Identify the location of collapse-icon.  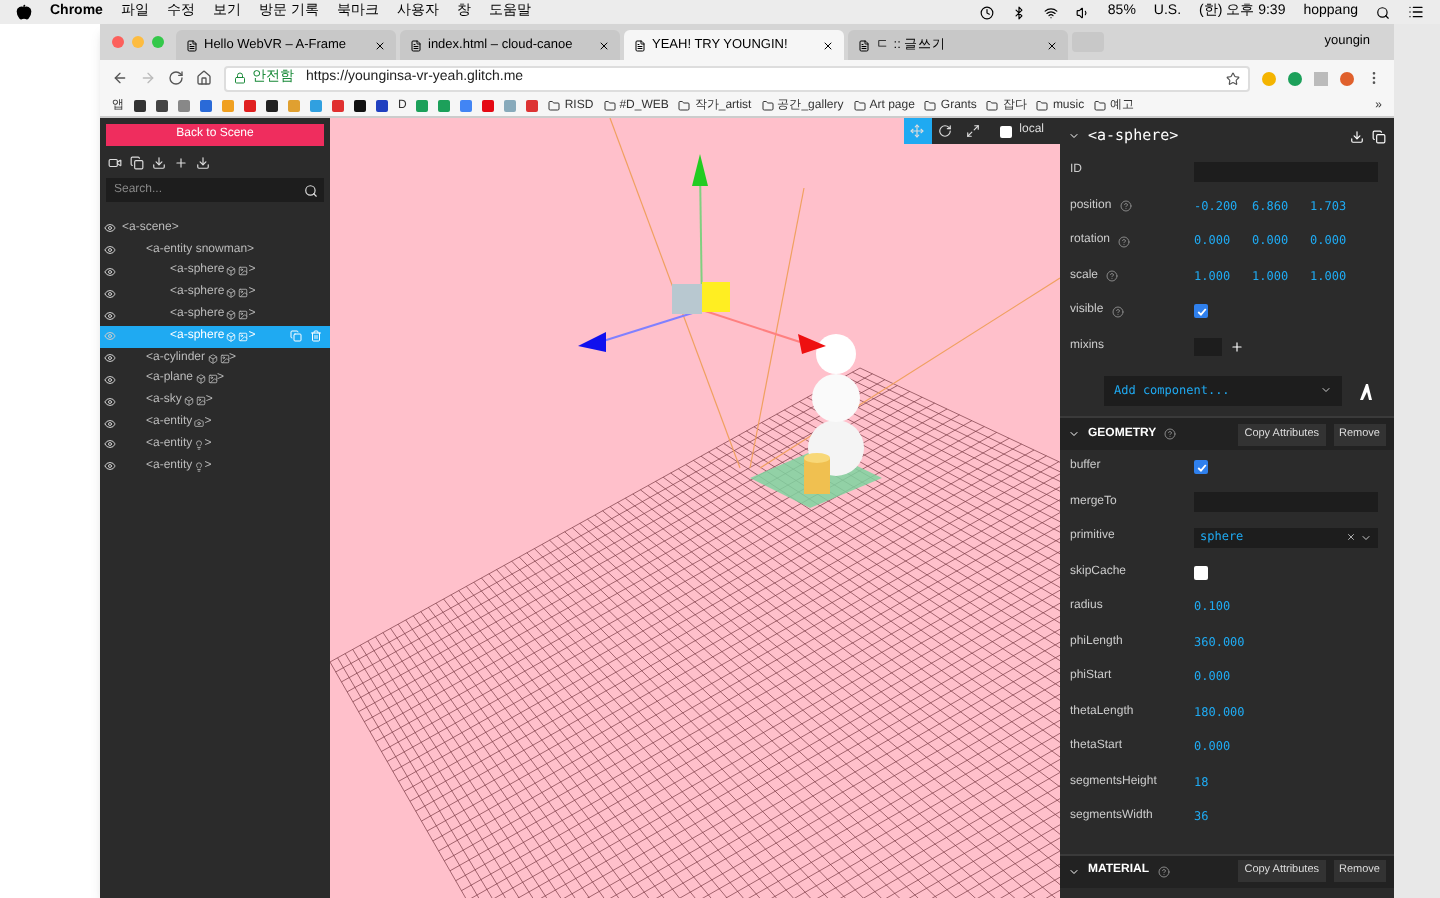
(1074, 136).